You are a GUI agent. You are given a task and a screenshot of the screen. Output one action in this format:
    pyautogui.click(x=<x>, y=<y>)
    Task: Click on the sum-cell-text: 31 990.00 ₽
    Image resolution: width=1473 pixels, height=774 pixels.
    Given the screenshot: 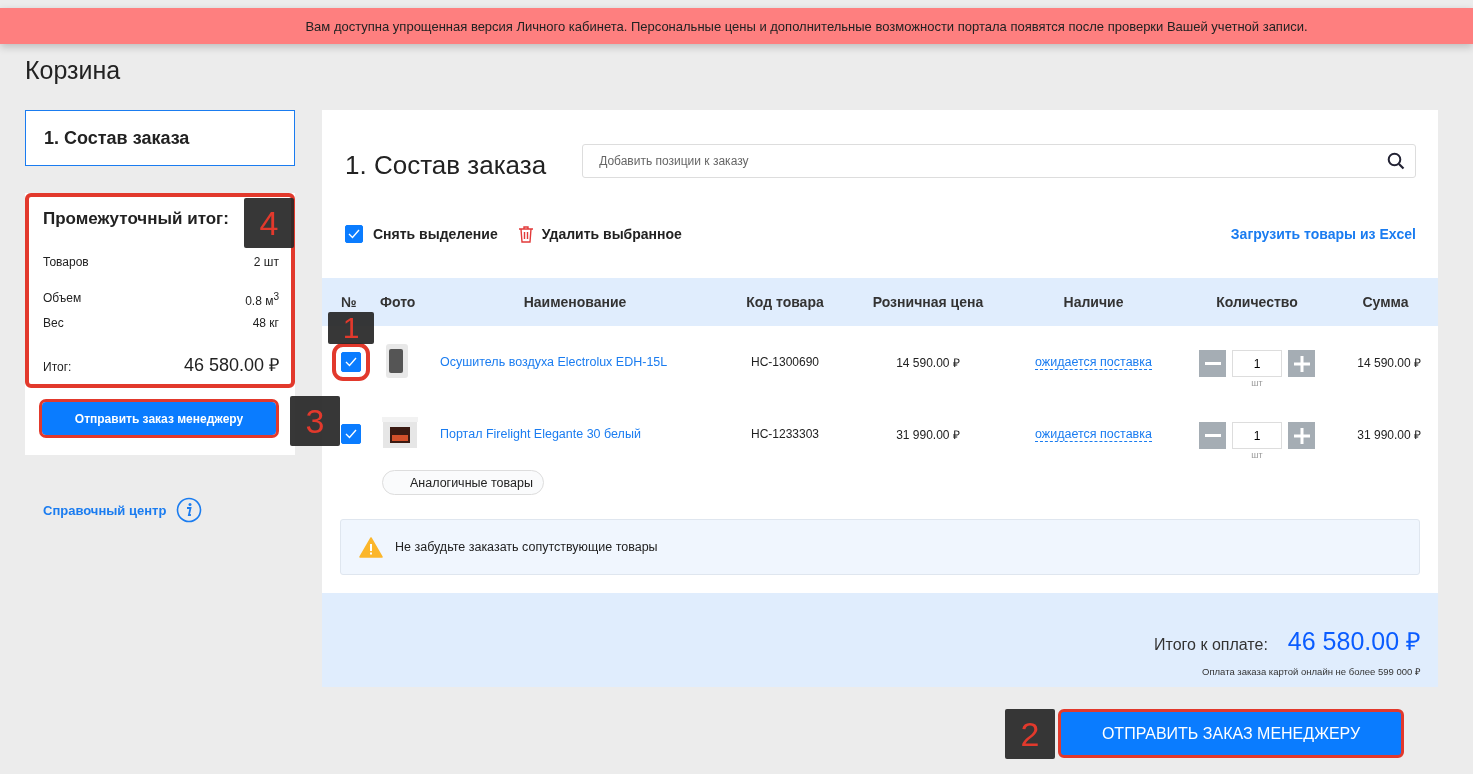 What is the action you would take?
    pyautogui.click(x=1389, y=434)
    